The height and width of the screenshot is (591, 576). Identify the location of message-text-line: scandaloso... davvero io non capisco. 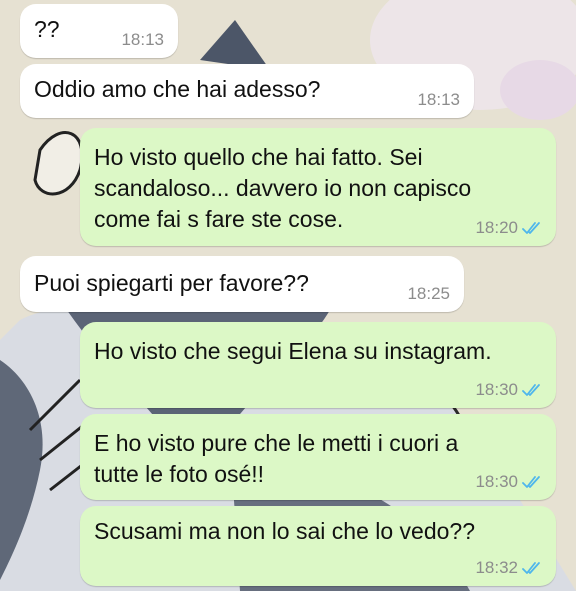
(283, 188).